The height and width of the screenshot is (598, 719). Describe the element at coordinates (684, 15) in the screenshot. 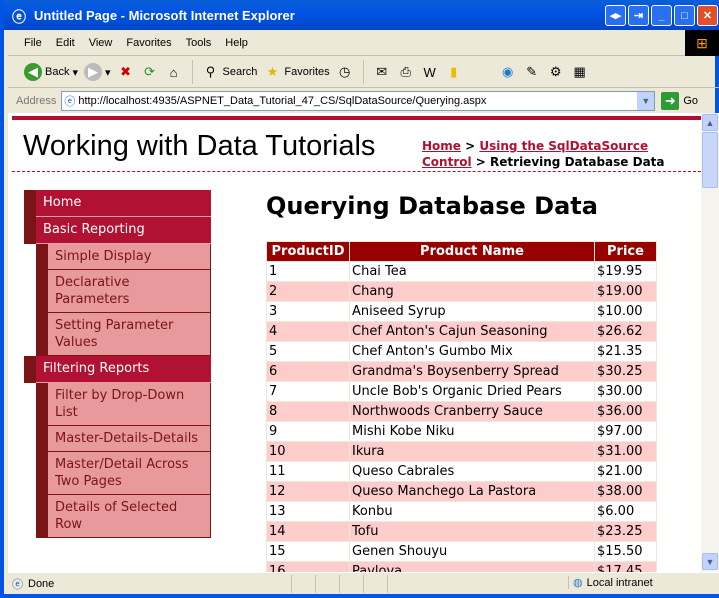

I see `maximize-button: □` at that location.